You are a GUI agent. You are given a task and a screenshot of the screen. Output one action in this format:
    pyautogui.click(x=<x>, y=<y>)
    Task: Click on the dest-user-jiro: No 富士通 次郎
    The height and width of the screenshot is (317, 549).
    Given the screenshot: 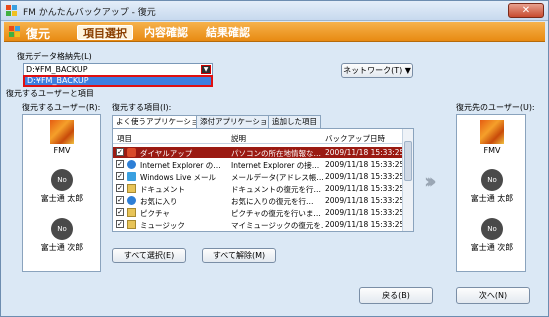 What is the action you would take?
    pyautogui.click(x=492, y=235)
    